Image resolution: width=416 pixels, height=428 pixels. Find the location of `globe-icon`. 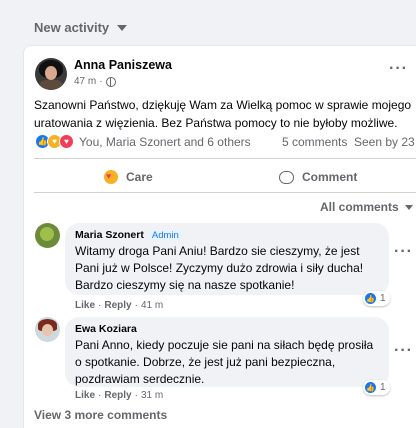

globe-icon is located at coordinates (110, 81).